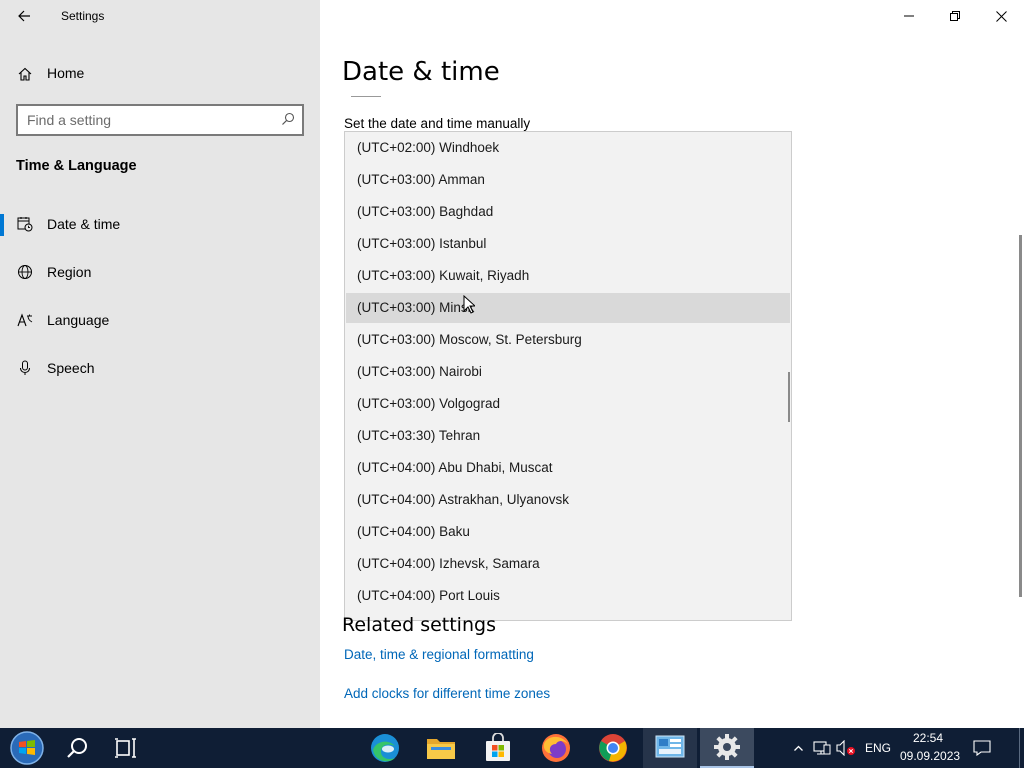 The height and width of the screenshot is (768, 1024). I want to click on nav-item-speech: Speech, so click(160, 369).